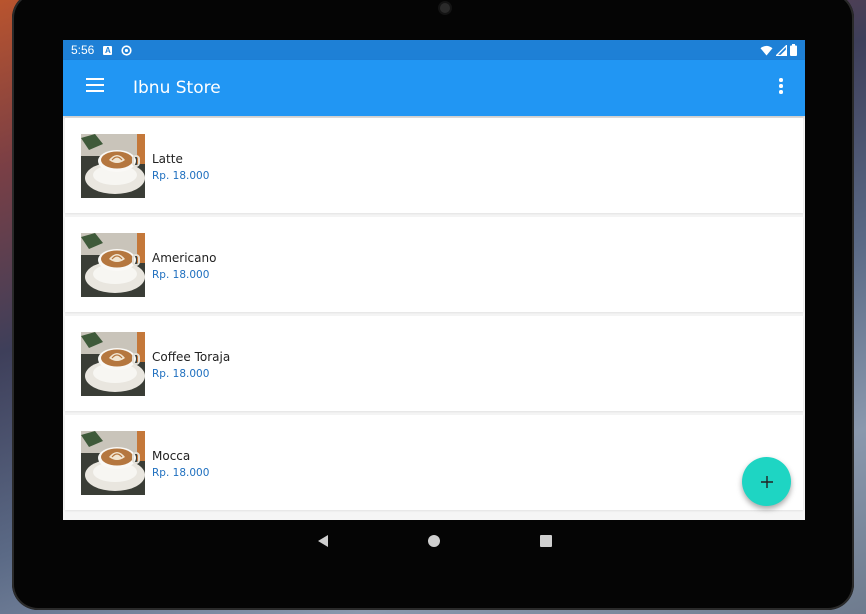  Describe the element at coordinates (95, 85) in the screenshot. I see `hamburger-menu-icon` at that location.